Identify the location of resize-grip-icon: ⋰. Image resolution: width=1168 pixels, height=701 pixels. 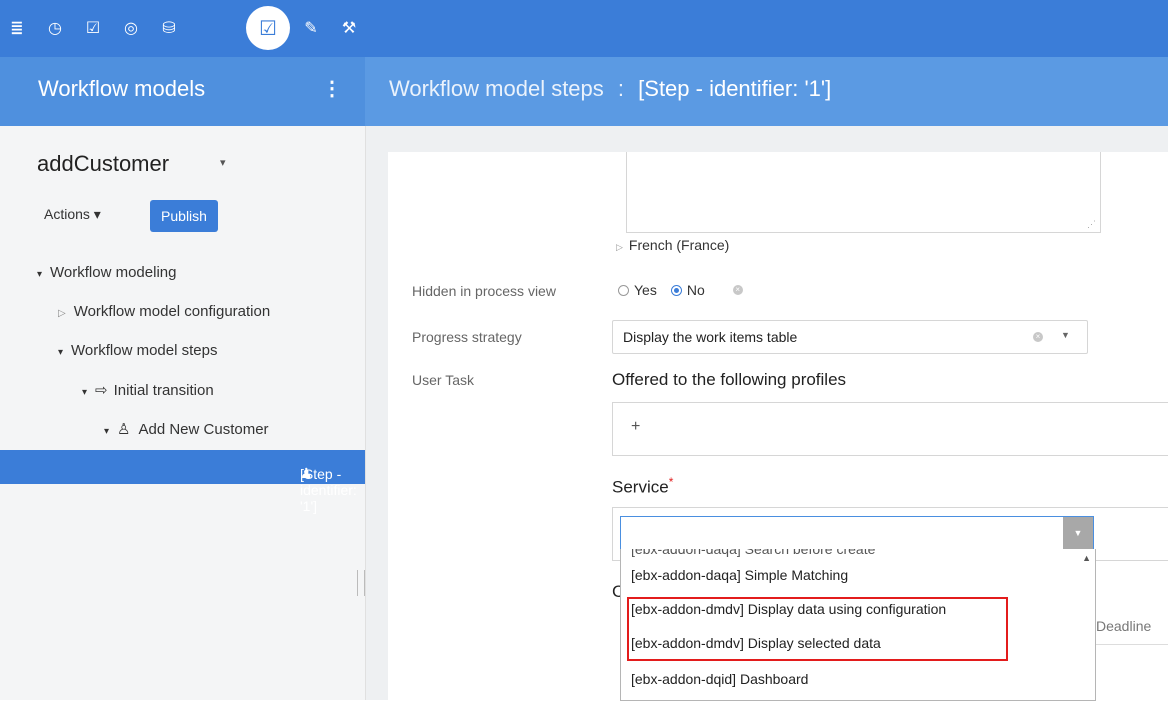
(1091, 224).